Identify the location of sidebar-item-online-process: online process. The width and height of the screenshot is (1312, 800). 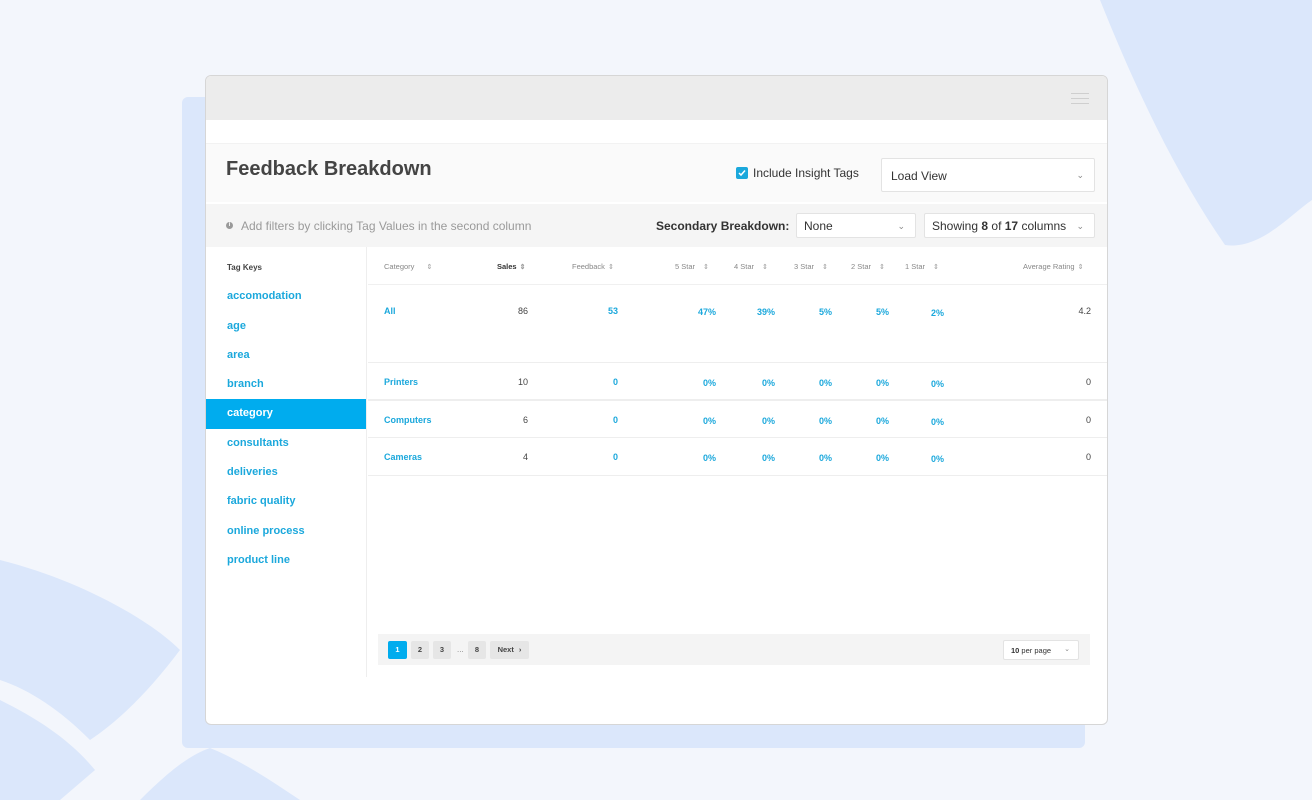
(286, 532).